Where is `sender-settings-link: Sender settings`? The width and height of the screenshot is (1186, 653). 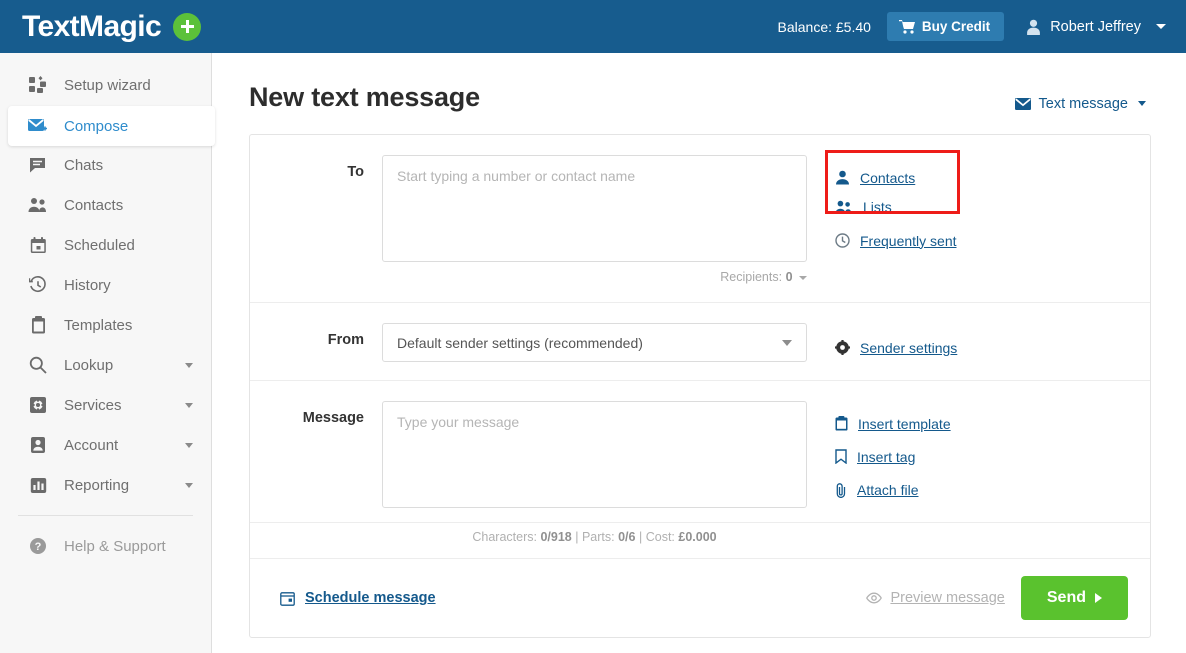
sender-settings-link: Sender settings is located at coordinates (896, 347).